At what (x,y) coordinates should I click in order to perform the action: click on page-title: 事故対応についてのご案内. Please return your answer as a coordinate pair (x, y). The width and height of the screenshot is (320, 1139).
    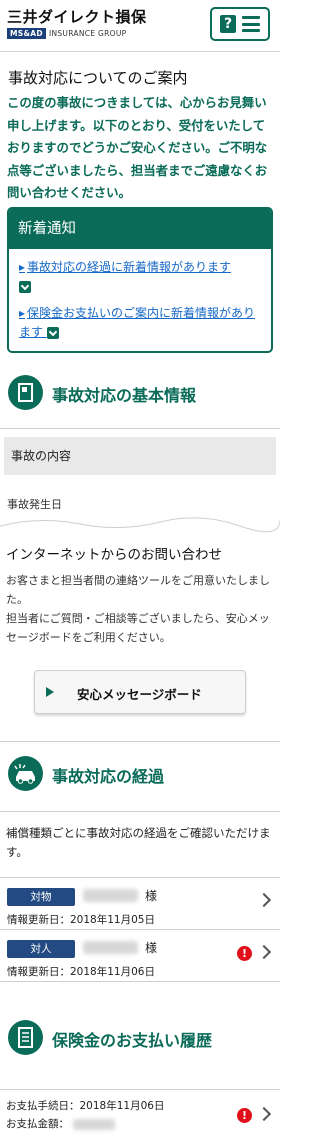
    Looking at the image, I should click on (98, 78).